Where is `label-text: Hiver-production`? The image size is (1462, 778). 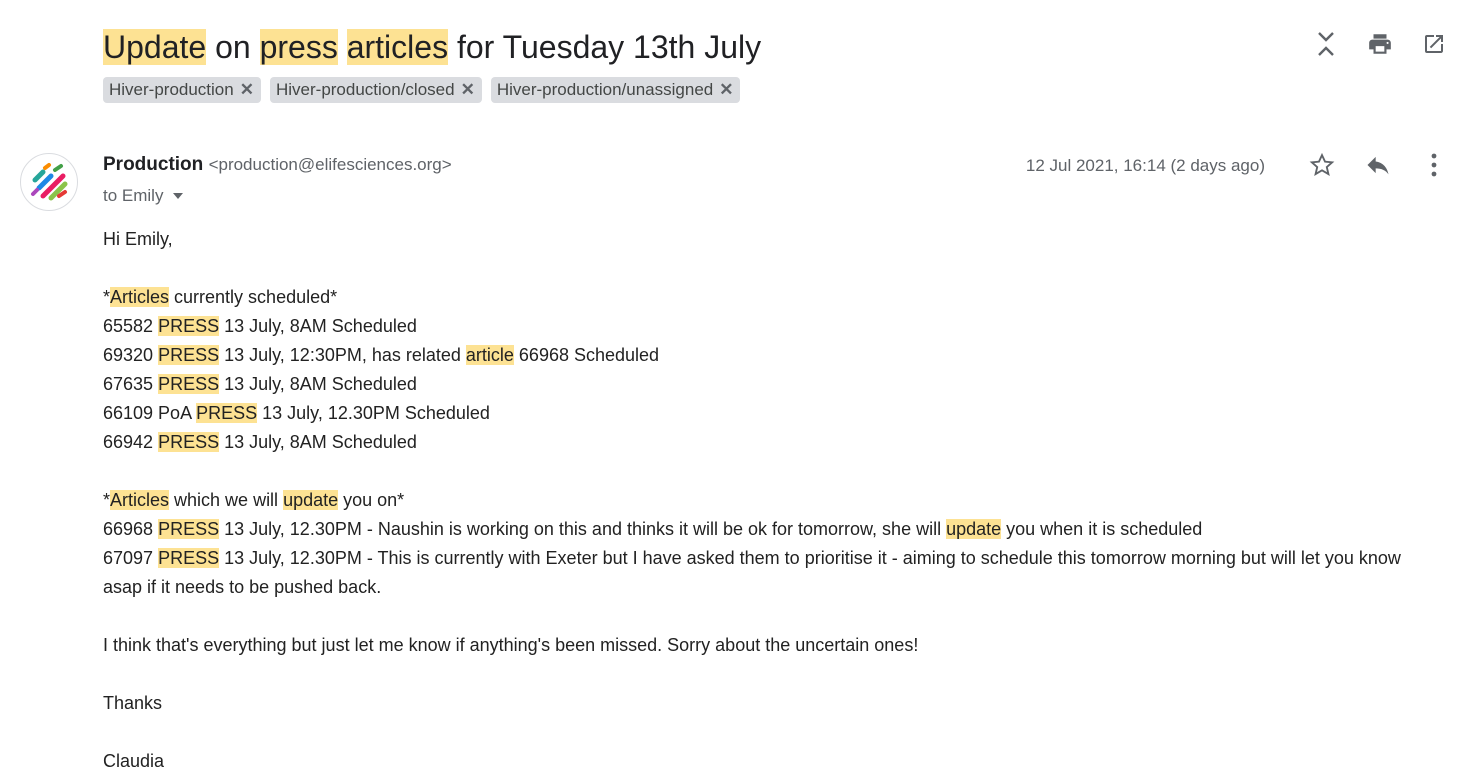 label-text: Hiver-production is located at coordinates (171, 89).